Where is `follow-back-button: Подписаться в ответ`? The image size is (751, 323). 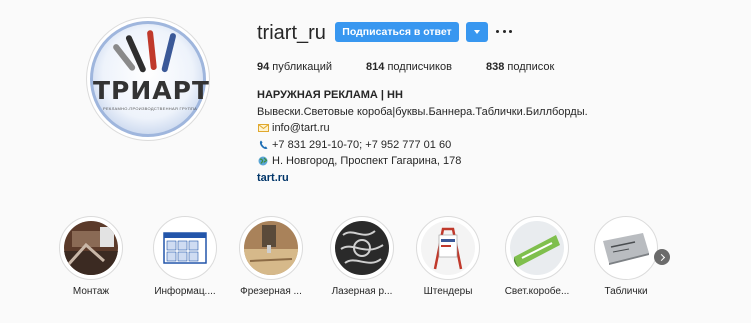 follow-back-button: Подписаться в ответ is located at coordinates (397, 32).